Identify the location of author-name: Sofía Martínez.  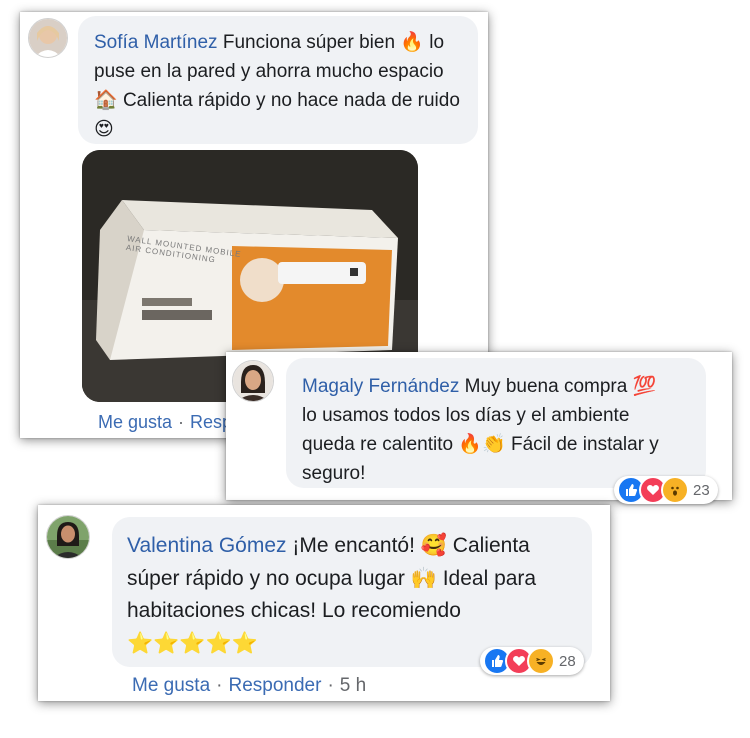
(156, 42).